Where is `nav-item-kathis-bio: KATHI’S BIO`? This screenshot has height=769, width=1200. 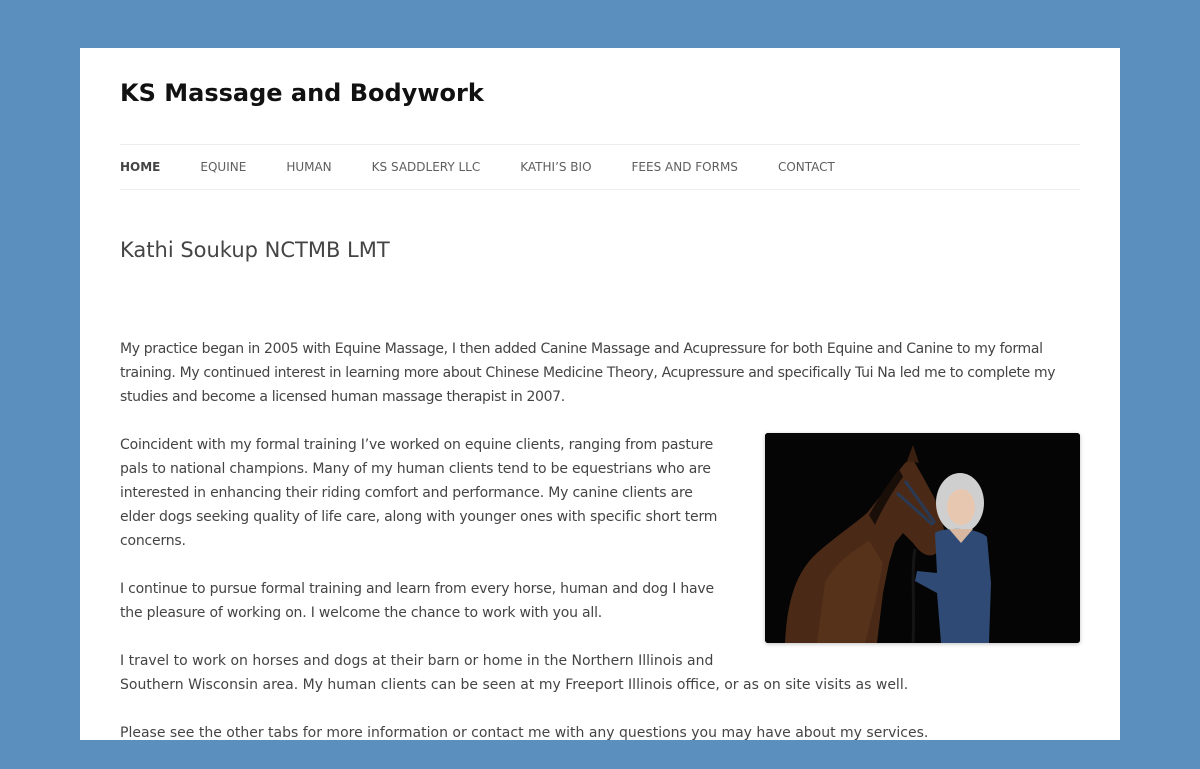 nav-item-kathis-bio: KATHI’S BIO is located at coordinates (555, 167).